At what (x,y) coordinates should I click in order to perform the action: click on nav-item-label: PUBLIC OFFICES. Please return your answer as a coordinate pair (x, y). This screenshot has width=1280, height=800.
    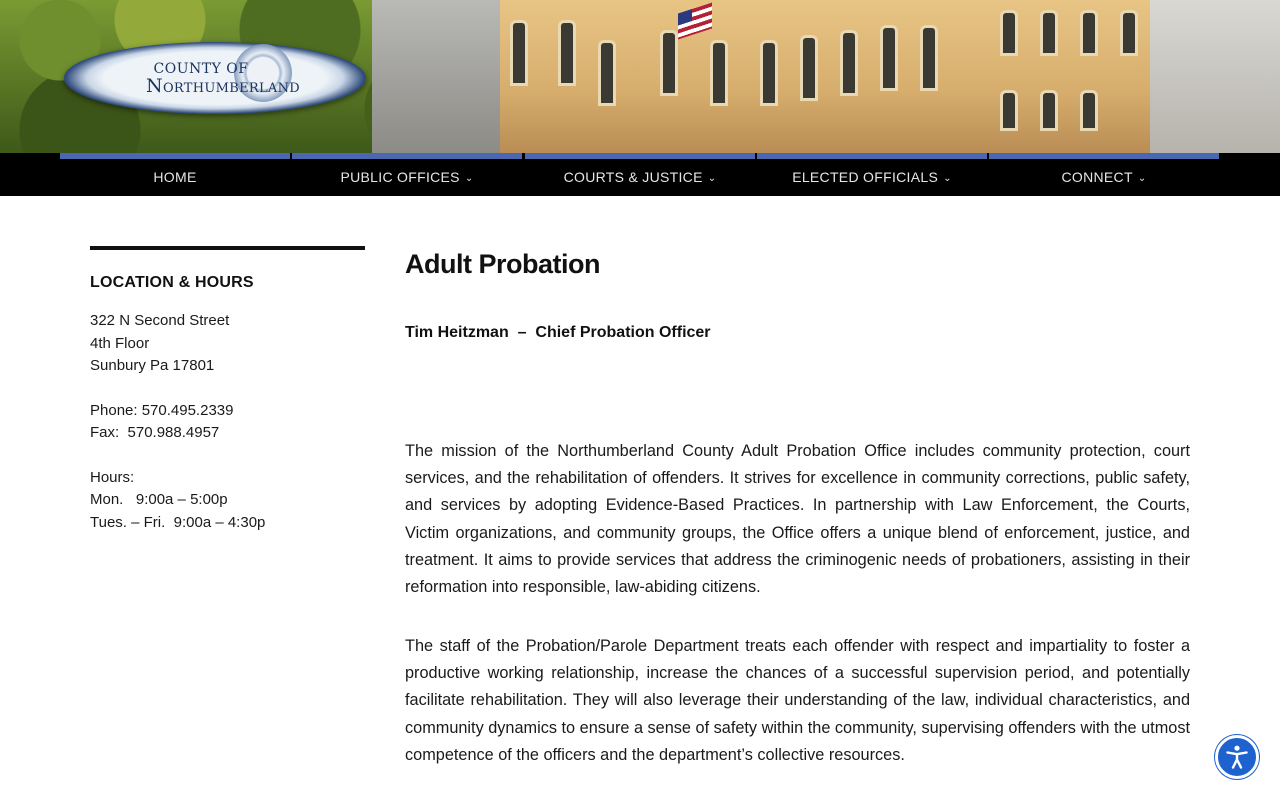
    Looking at the image, I should click on (400, 177).